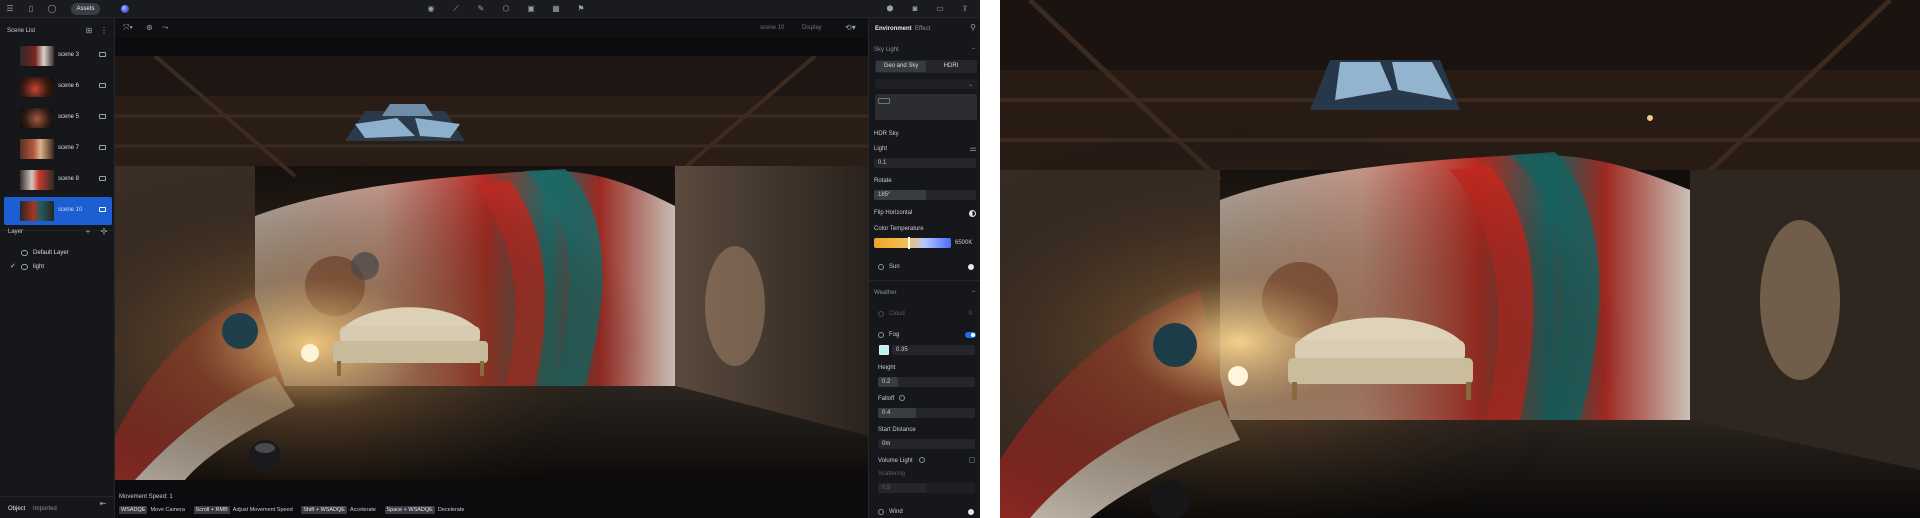 The width and height of the screenshot is (1920, 518). Describe the element at coordinates (973, 149) in the screenshot. I see `sliders-icon: ⚌` at that location.